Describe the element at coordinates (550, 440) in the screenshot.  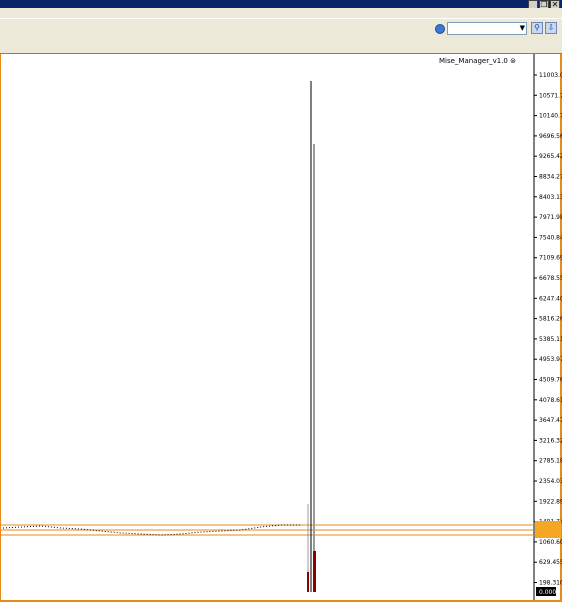
I see `price-tick-label: 3216.32` at that location.